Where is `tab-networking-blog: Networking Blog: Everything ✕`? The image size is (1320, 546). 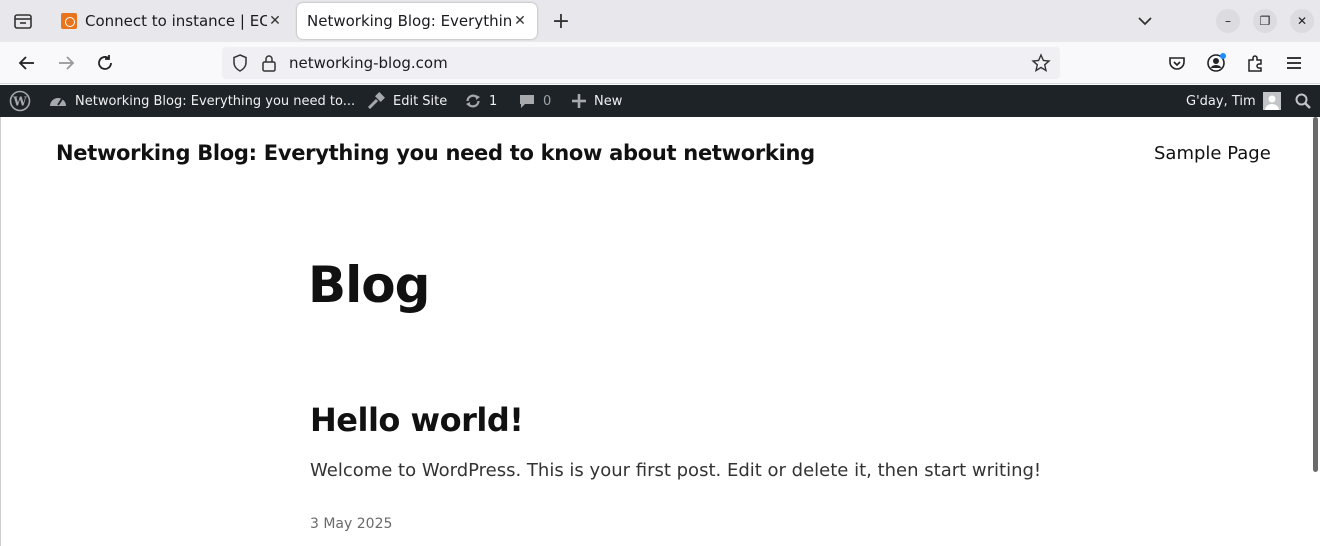 tab-networking-blog: Networking Blog: Everything ✕ is located at coordinates (417, 21).